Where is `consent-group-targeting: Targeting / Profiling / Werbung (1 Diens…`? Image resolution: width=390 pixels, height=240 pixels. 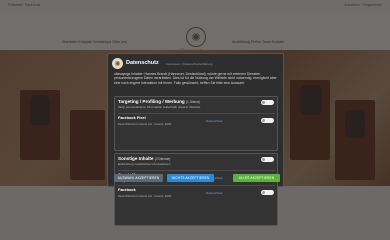
consent-group-targeting: Targeting / Profiling / Werbung (1 Diens… is located at coordinates (196, 123).